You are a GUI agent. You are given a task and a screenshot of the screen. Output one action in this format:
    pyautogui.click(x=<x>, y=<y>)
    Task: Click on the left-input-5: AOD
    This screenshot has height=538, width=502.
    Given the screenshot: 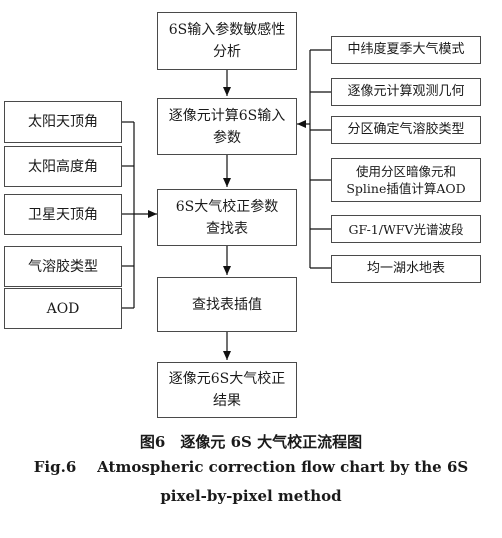 What is the action you would take?
    pyautogui.click(x=63, y=308)
    